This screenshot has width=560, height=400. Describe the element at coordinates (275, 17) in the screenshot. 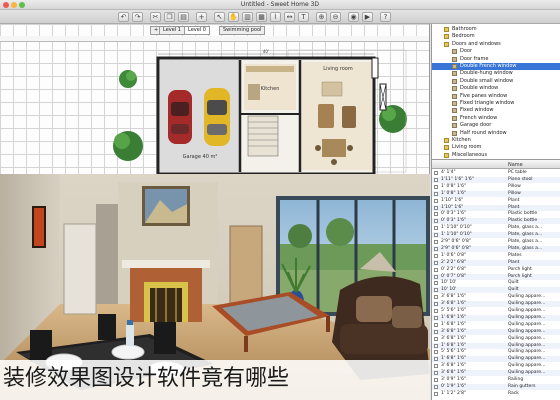

I see `create-polylines-icon: ⌇` at that location.